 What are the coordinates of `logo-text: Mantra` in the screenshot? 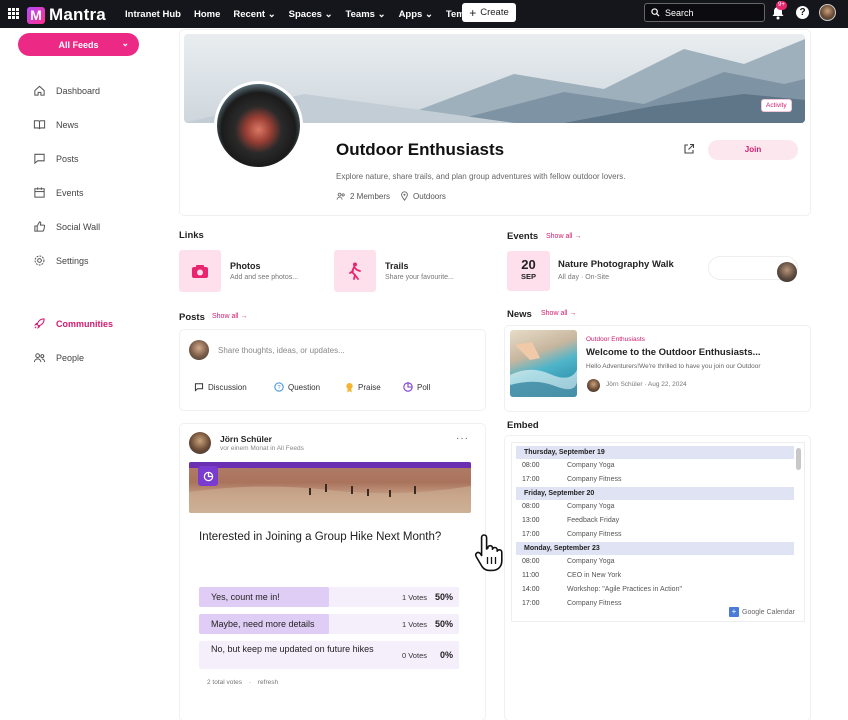 It's located at (77, 14).